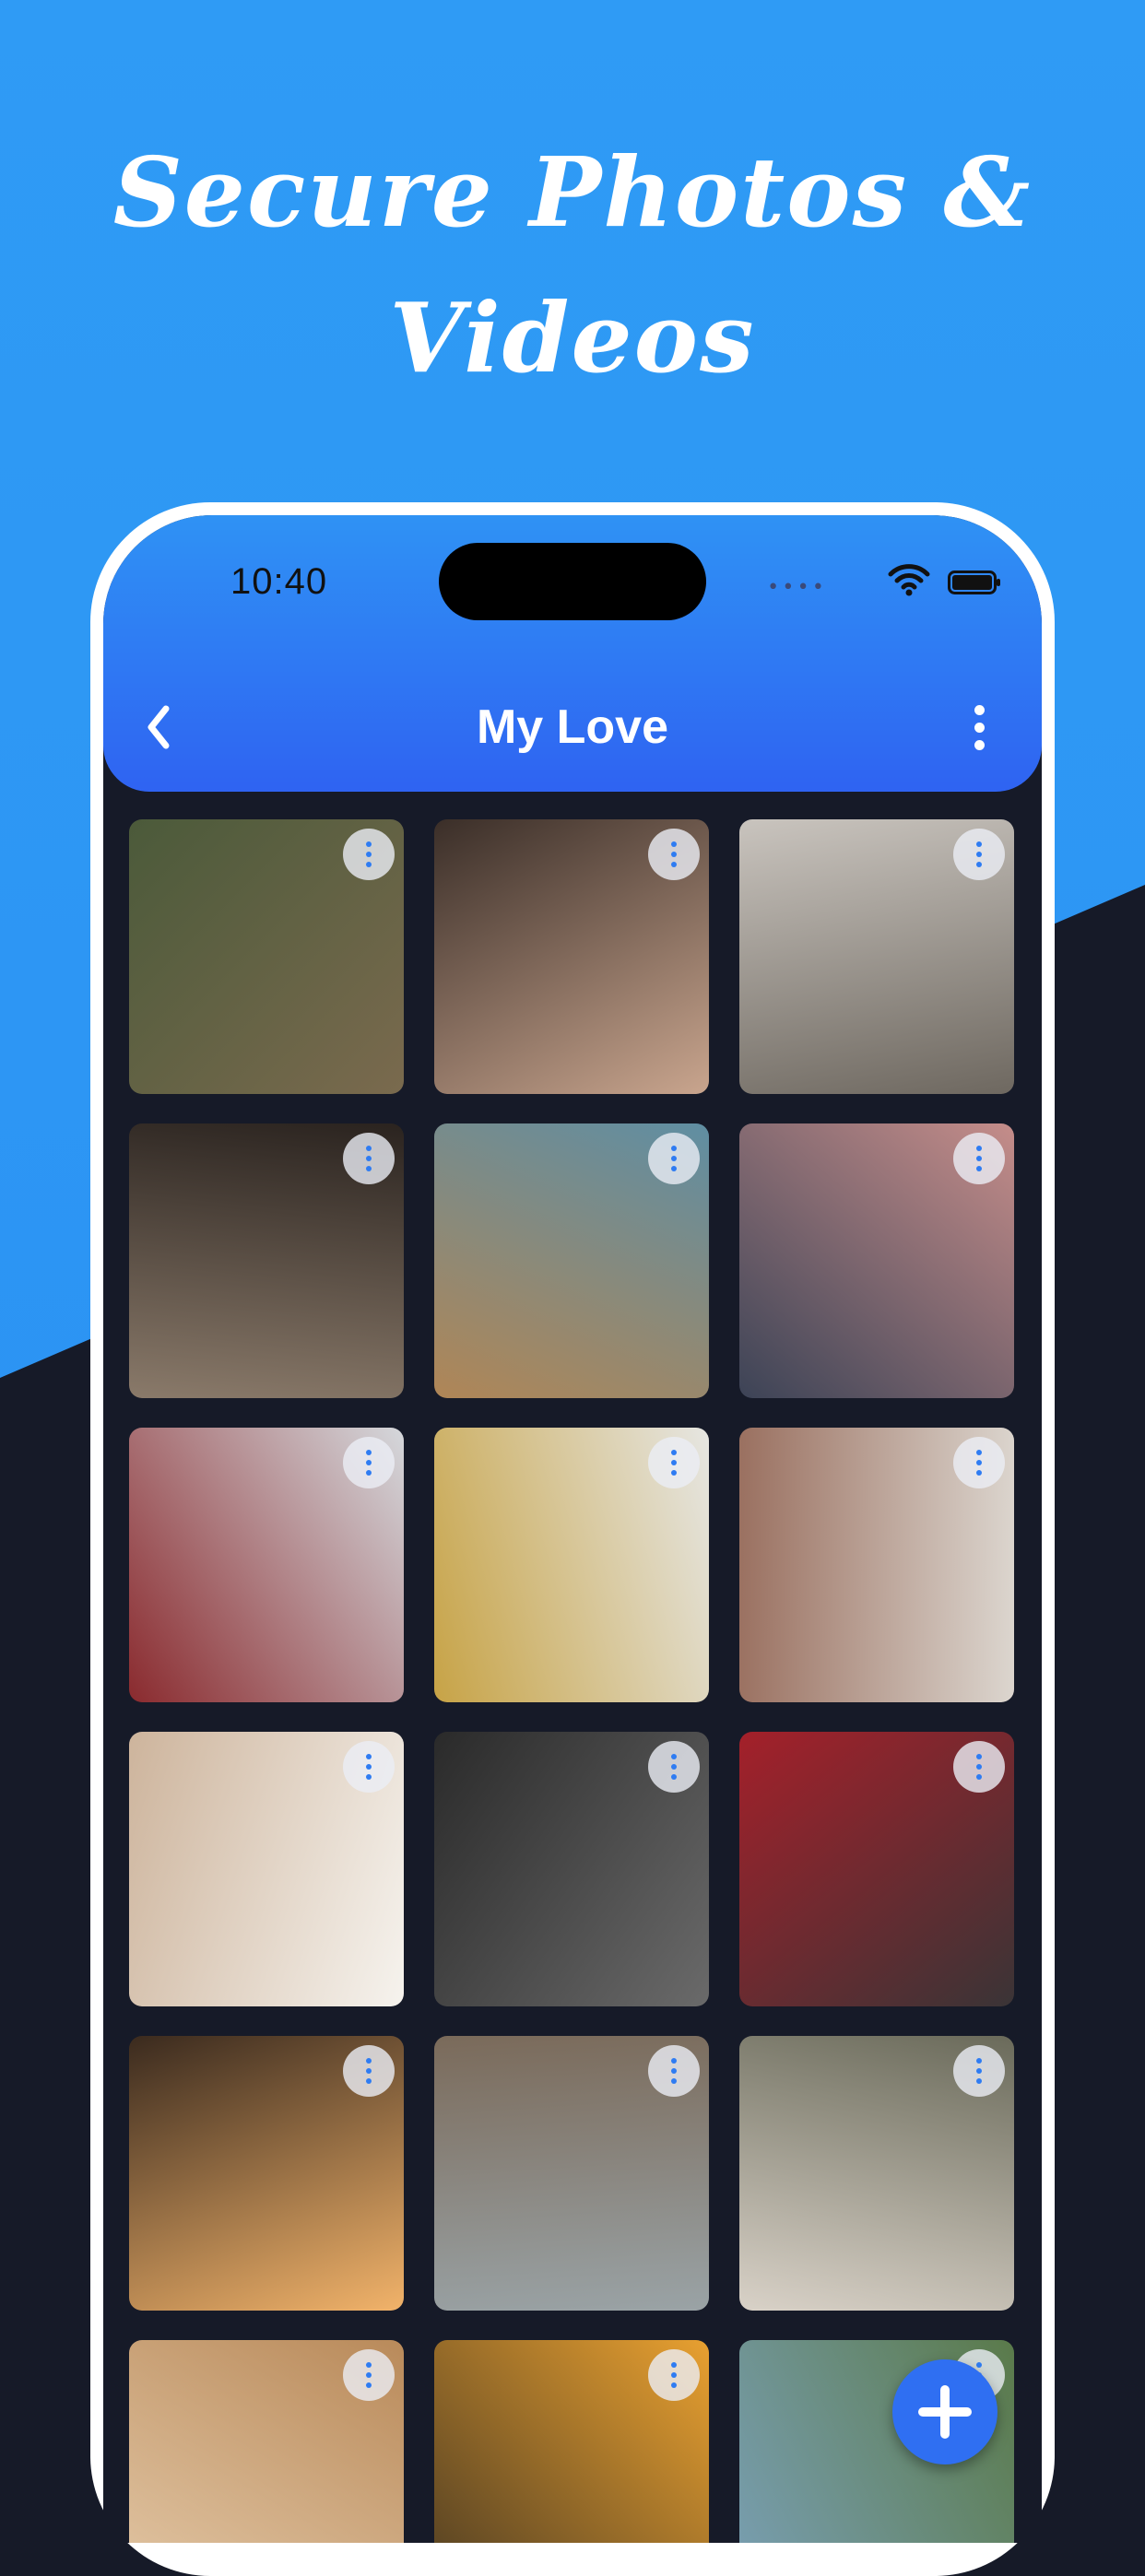  I want to click on signal-icon: ••••, so click(797, 587).